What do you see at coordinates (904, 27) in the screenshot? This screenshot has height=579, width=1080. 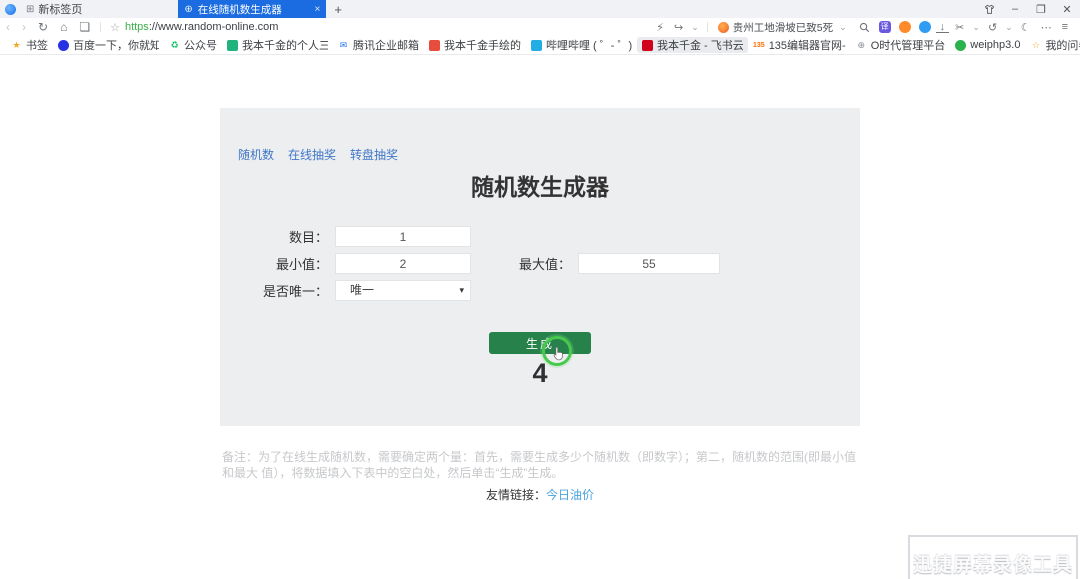 I see `games-icon` at bounding box center [904, 27].